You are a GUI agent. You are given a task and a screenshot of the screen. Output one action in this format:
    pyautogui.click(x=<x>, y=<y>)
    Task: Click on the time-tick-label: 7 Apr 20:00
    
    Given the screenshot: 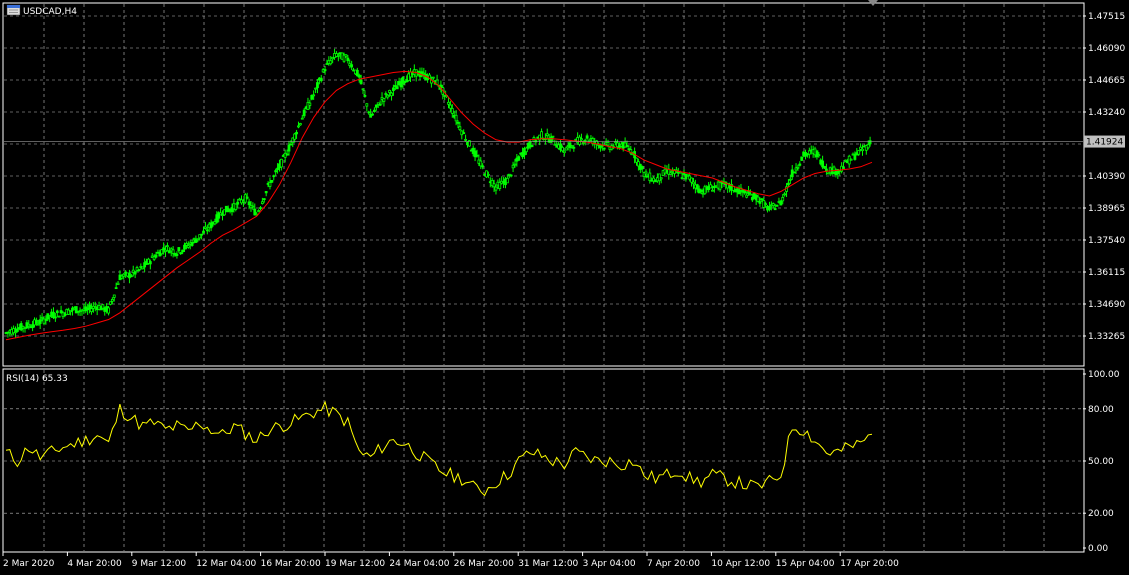 What is the action you would take?
    pyautogui.click(x=673, y=564)
    